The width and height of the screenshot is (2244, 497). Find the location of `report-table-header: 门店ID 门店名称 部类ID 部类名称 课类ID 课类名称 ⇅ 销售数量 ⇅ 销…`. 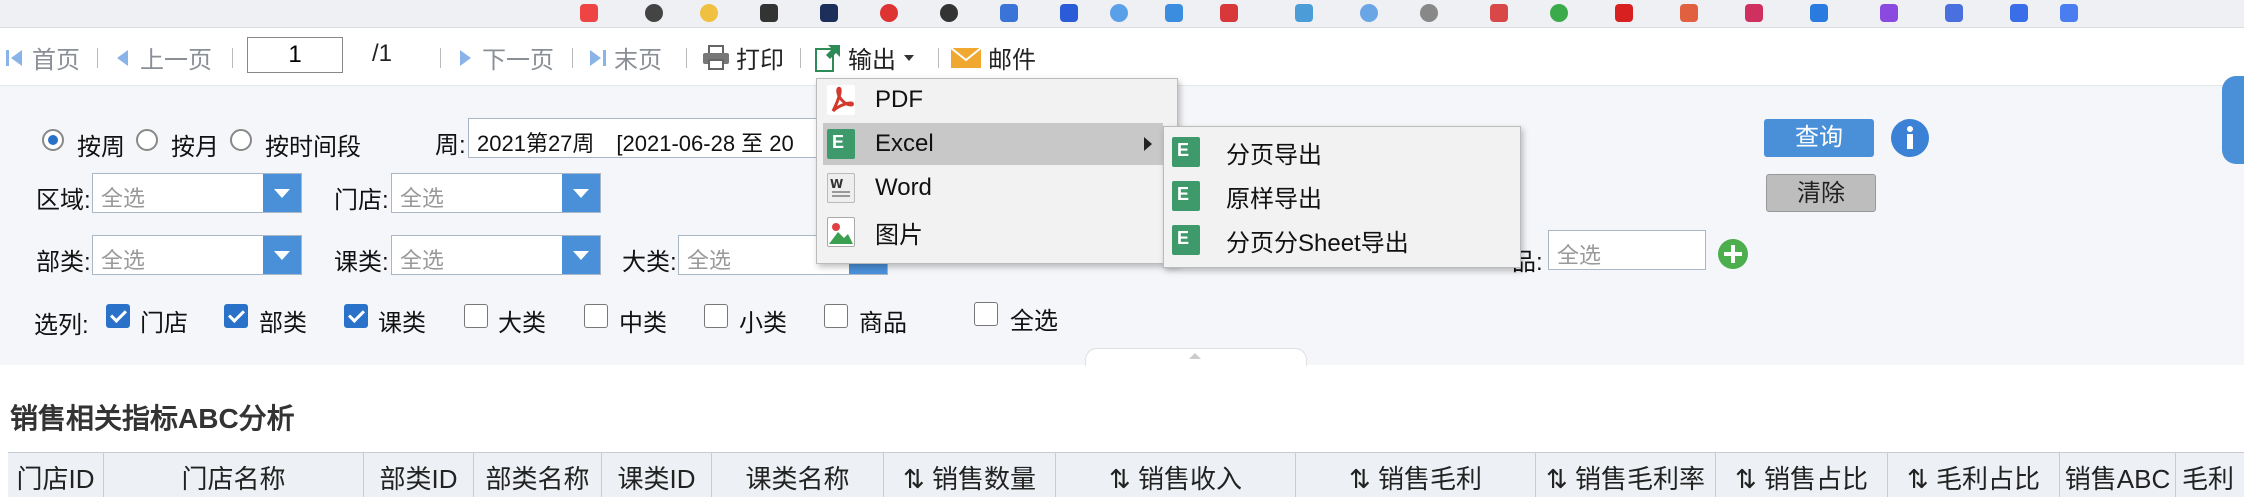

report-table-header: 门店ID 门店名称 部类ID 部类名称 课类ID 课类名称 ⇅ 销售数量 ⇅ 销… is located at coordinates (1126, 474).